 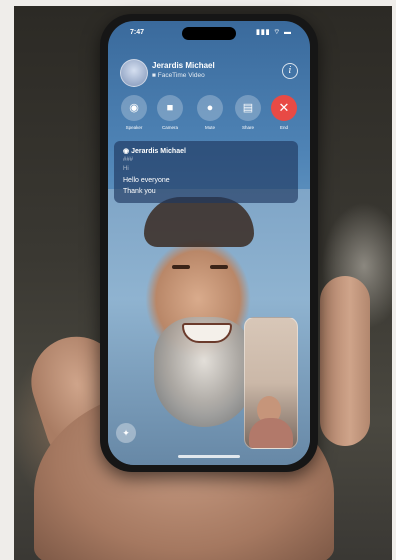 What do you see at coordinates (284, 108) in the screenshot?
I see `end-call-icon: ✕` at bounding box center [284, 108].